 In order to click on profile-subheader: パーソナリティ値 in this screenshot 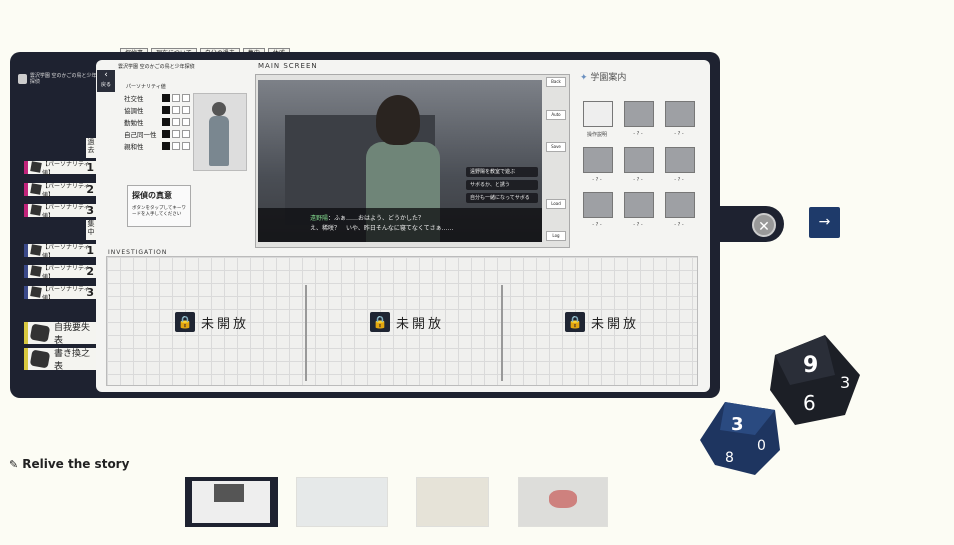, I will do `click(146, 87)`.